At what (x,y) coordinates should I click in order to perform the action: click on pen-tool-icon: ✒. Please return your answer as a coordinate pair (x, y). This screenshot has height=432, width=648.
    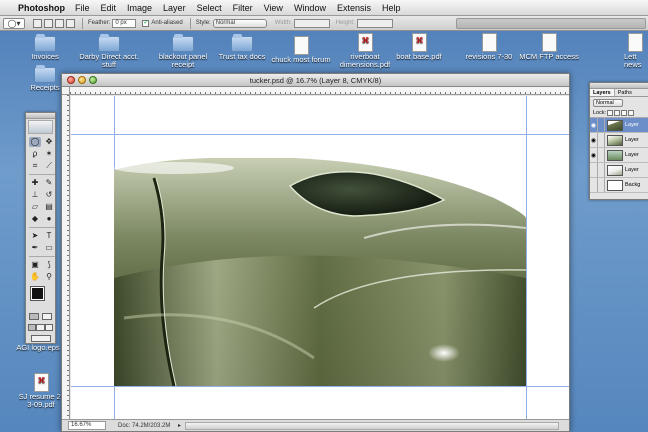
    Looking at the image, I should click on (35, 248).